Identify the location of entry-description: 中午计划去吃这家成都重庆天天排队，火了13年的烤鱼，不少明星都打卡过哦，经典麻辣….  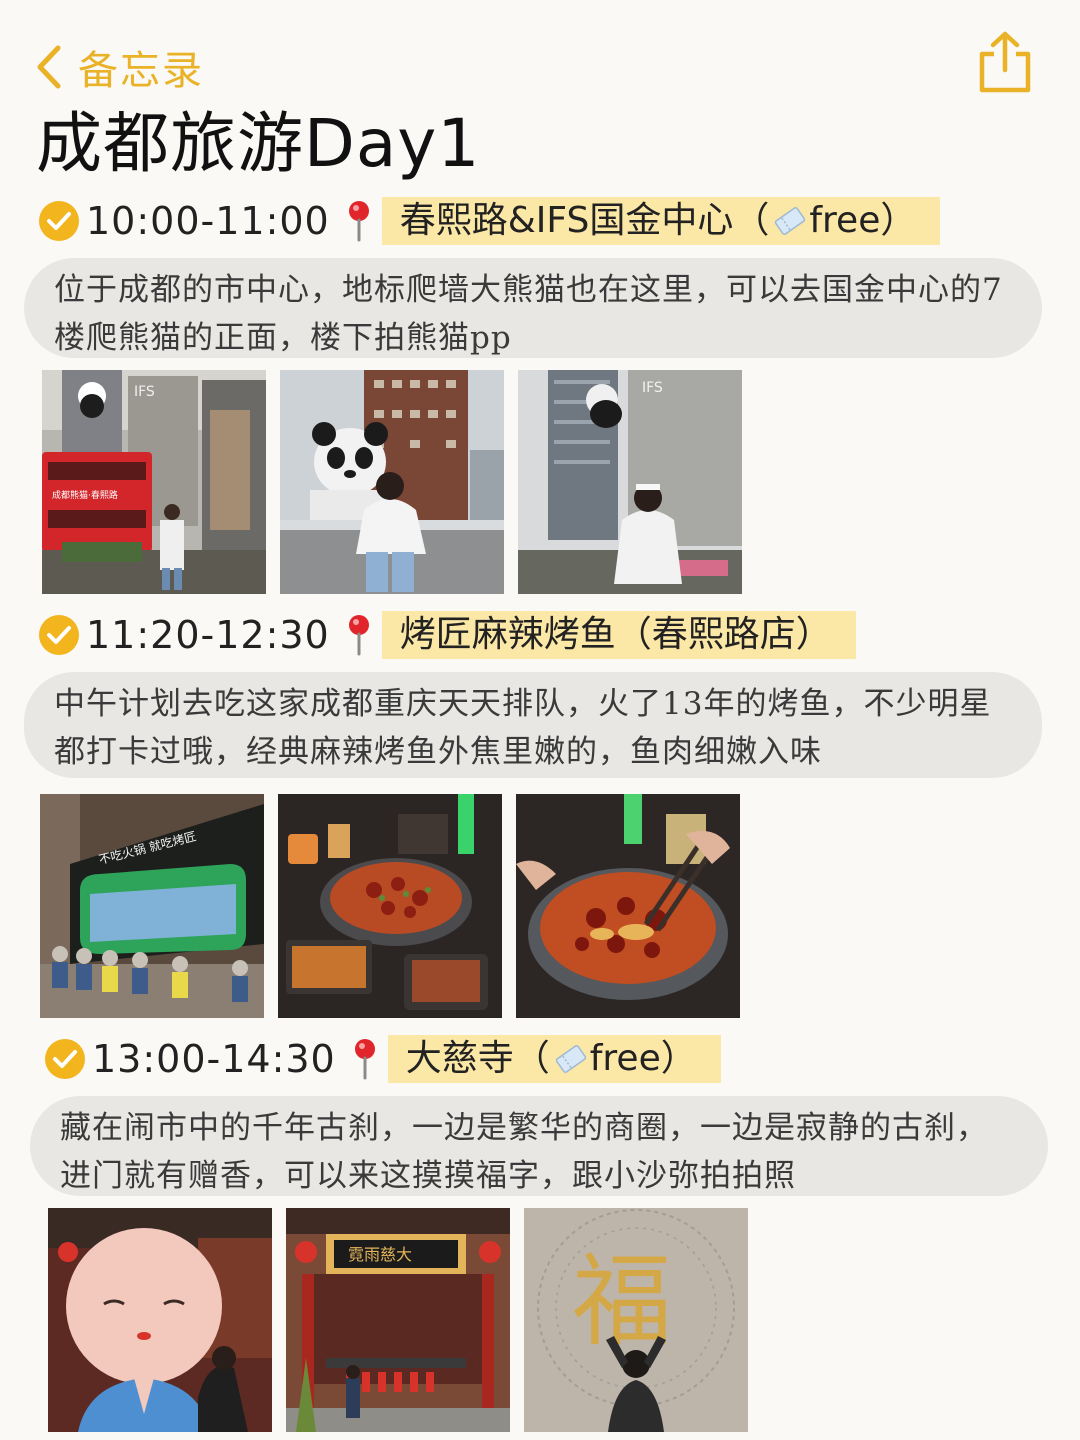
(533, 725).